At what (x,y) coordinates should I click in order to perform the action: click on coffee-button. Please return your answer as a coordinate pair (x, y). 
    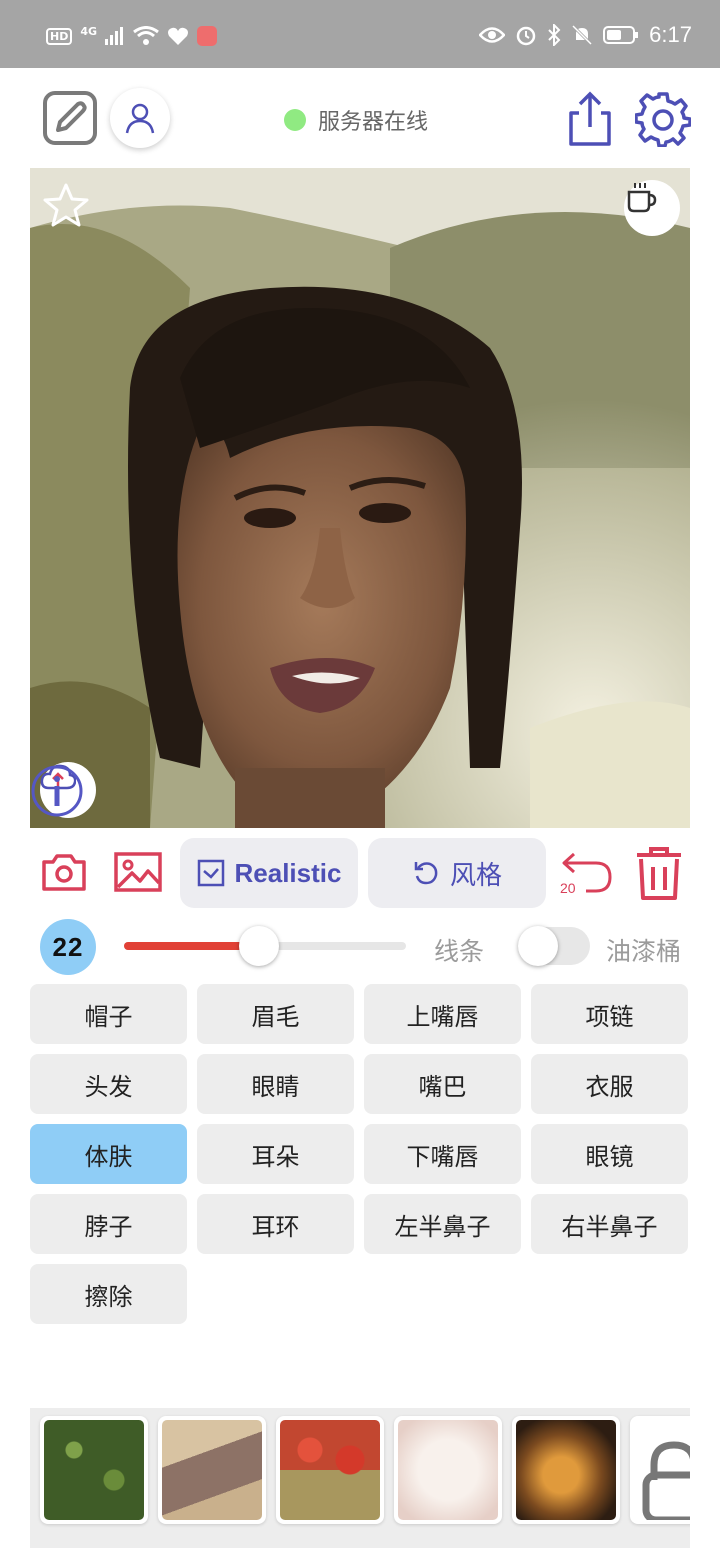
    Looking at the image, I should click on (652, 208).